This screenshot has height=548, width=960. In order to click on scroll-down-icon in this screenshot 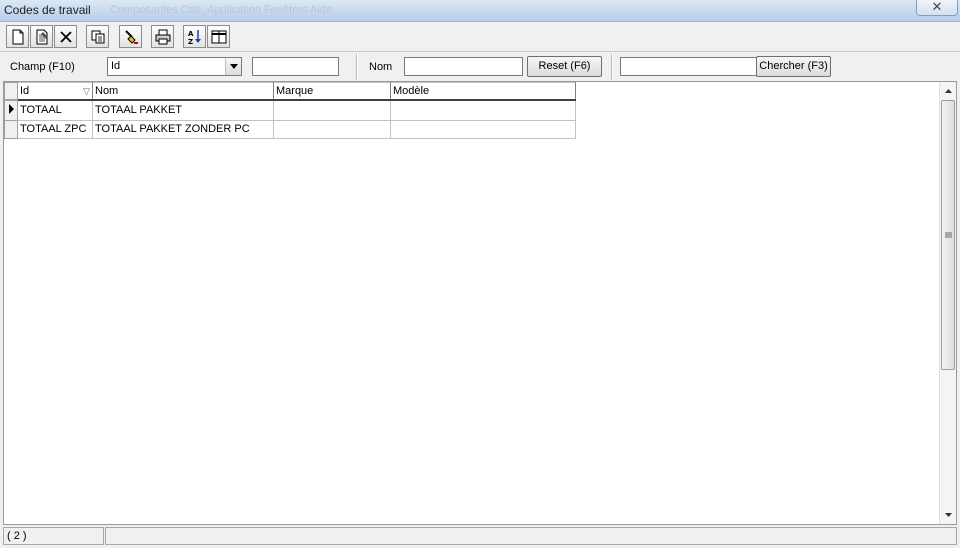, I will do `click(948, 514)`.